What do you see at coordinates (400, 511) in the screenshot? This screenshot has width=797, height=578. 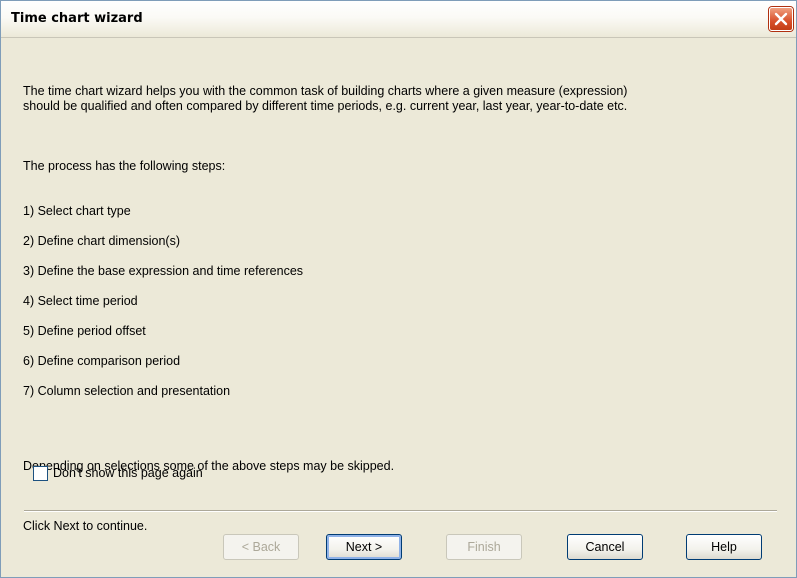 I see `divider` at bounding box center [400, 511].